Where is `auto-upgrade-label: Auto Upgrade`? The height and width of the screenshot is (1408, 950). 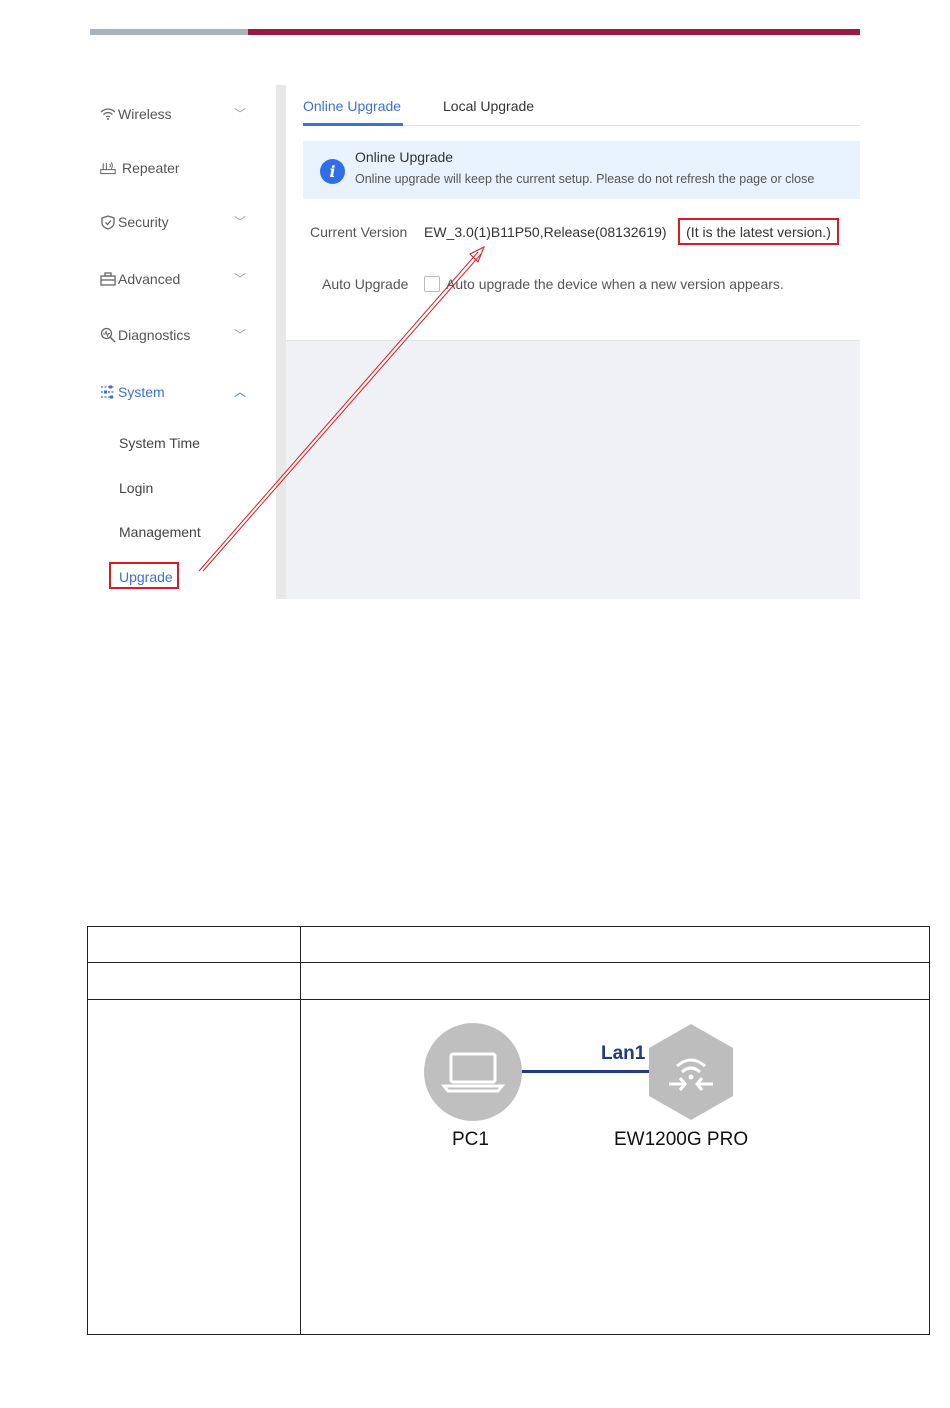 auto-upgrade-label: Auto Upgrade is located at coordinates (365, 284).